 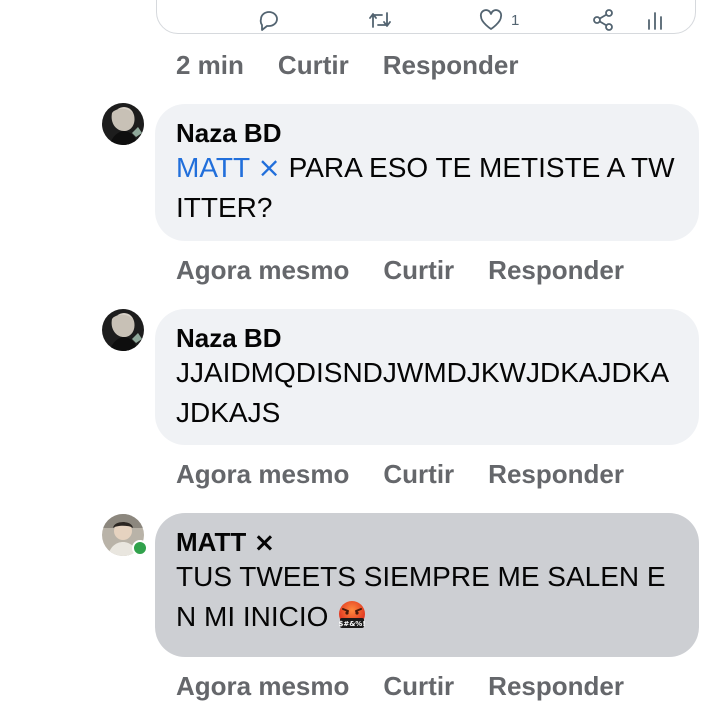 I want to click on comment-text: JJAIDMQDISNDJWMDJKWJDKAJDKAJDKAJS, so click(x=423, y=392).